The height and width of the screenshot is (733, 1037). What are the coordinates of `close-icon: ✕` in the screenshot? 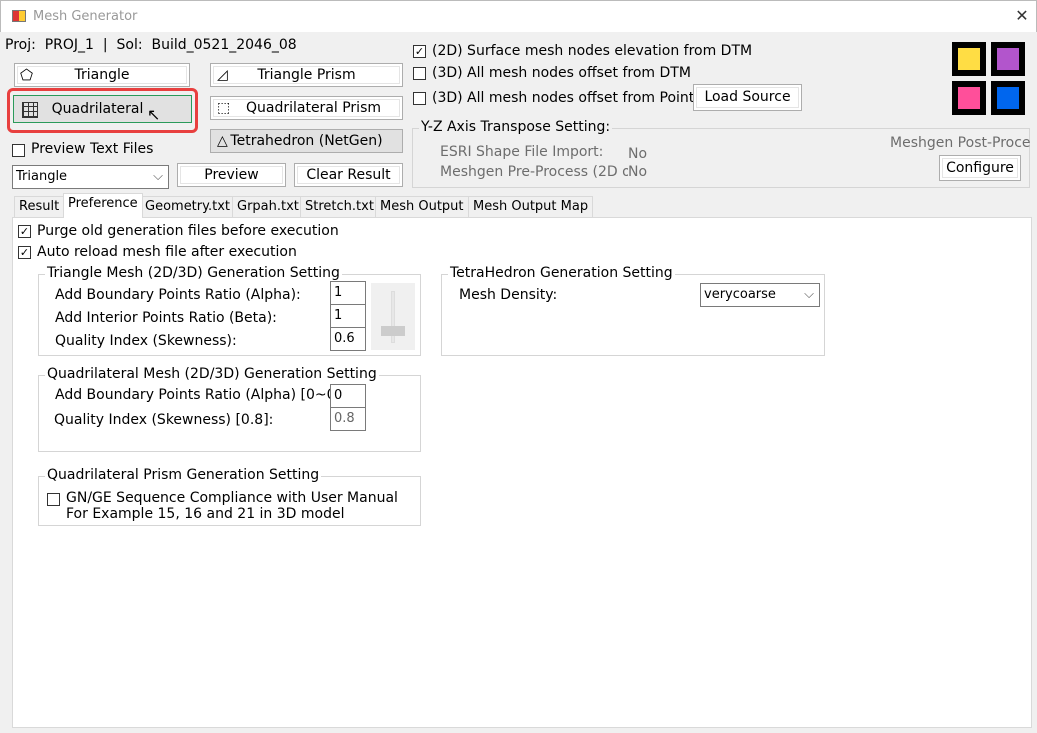 It's located at (1022, 16).